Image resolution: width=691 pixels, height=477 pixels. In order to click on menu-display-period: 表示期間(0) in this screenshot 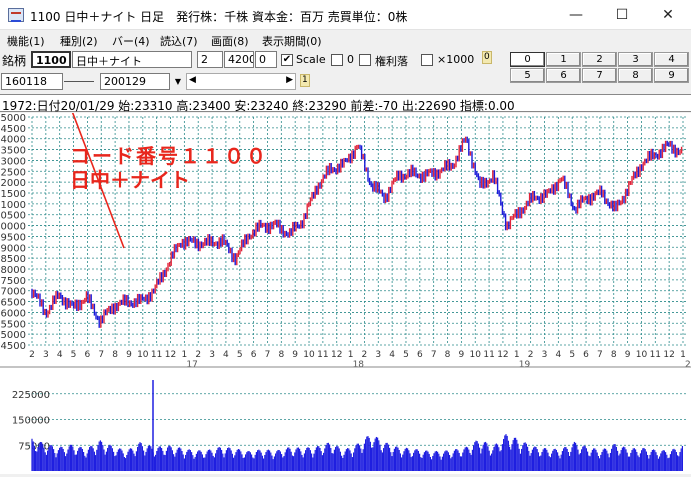, I will do `click(292, 41)`.